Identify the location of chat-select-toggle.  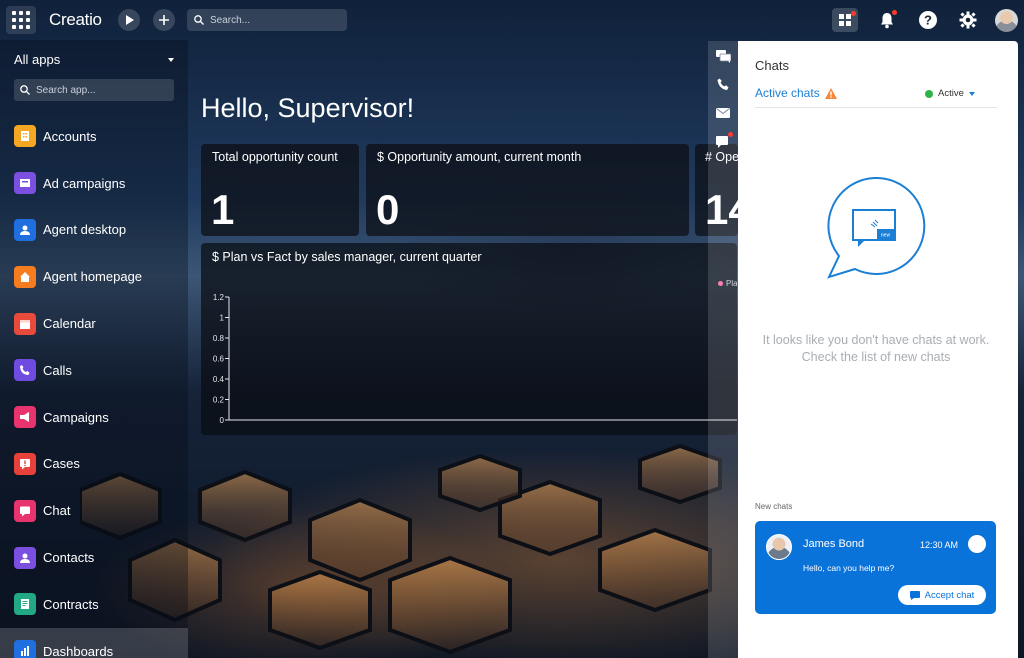
(977, 544).